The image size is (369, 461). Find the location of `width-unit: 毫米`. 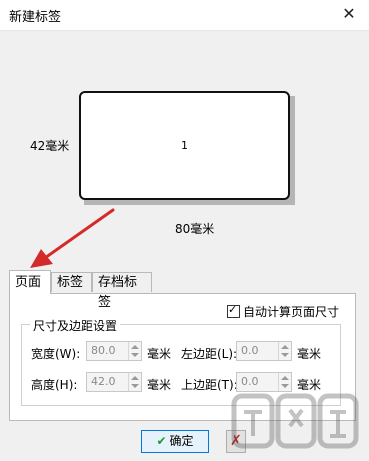

width-unit: 毫米 is located at coordinates (159, 354).